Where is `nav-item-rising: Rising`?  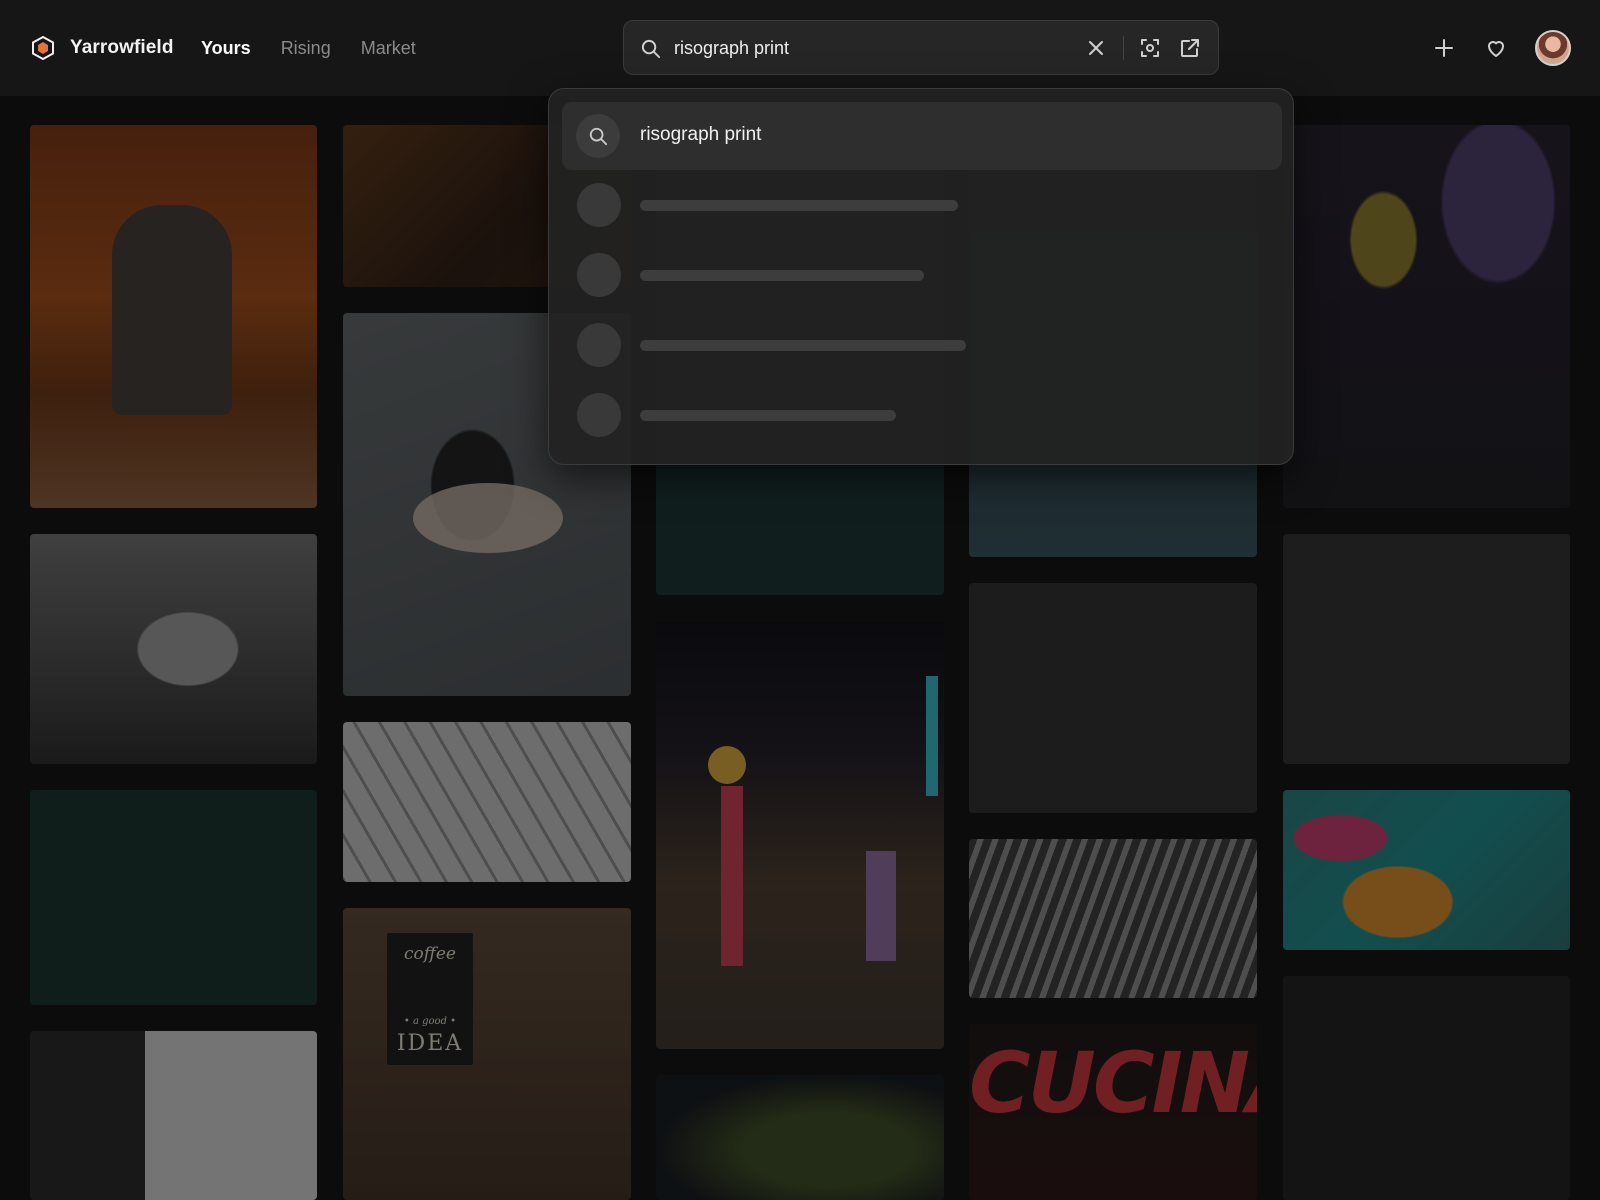
nav-item-rising: Rising is located at coordinates (306, 48).